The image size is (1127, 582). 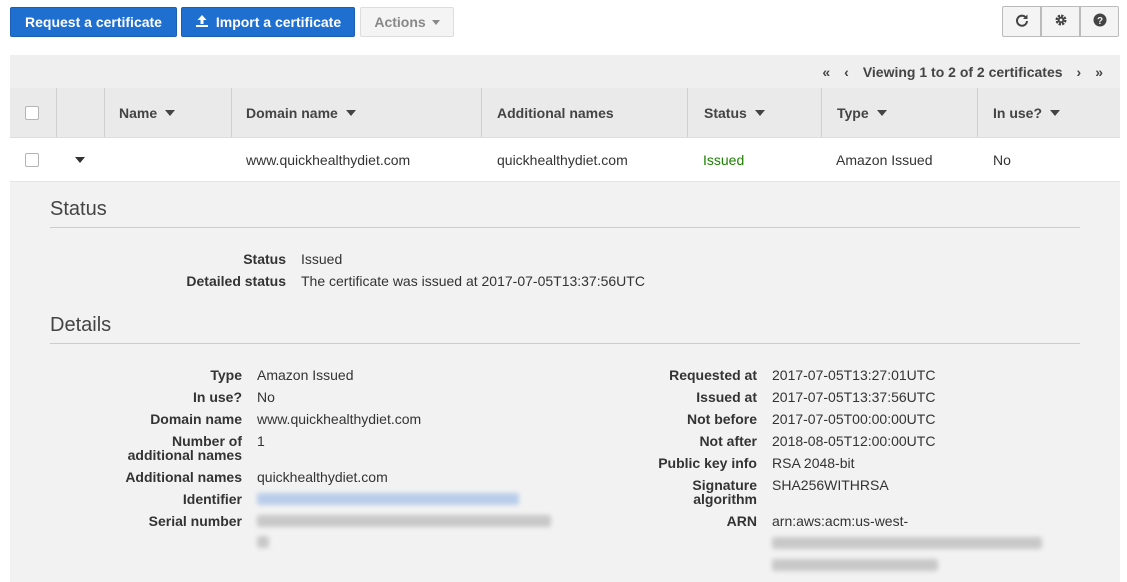 I want to click on help-button: ?, so click(x=1099, y=21).